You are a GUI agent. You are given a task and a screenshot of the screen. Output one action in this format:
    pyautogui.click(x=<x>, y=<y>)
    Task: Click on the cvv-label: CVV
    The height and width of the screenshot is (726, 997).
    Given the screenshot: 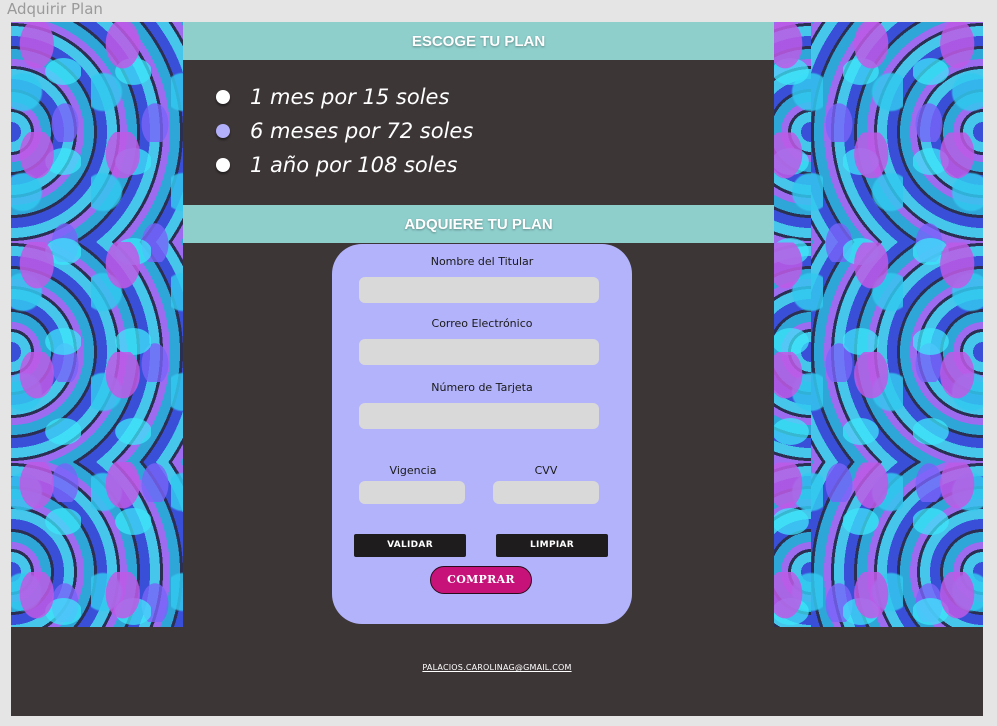 What is the action you would take?
    pyautogui.click(x=546, y=470)
    